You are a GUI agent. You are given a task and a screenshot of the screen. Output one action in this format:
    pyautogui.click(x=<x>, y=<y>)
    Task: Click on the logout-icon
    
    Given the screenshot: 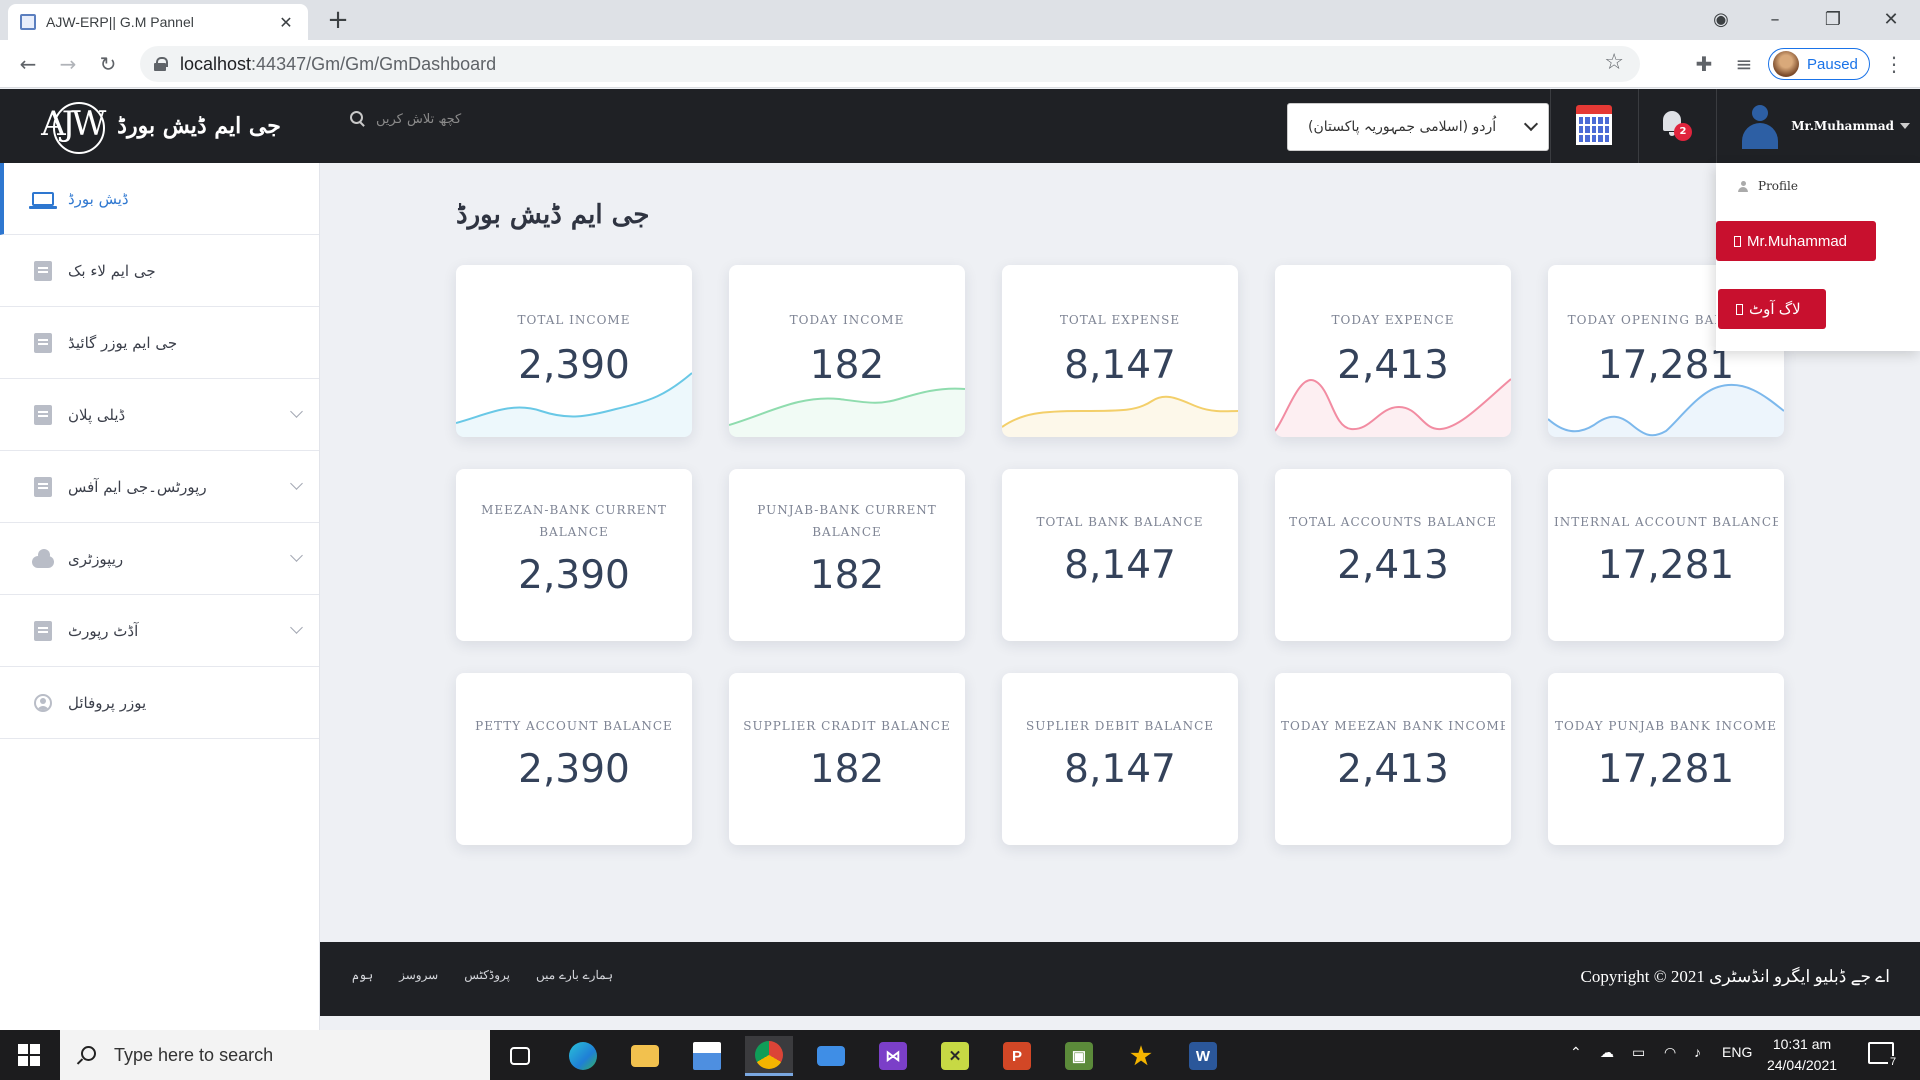 What is the action you would take?
    pyautogui.click(x=1739, y=309)
    